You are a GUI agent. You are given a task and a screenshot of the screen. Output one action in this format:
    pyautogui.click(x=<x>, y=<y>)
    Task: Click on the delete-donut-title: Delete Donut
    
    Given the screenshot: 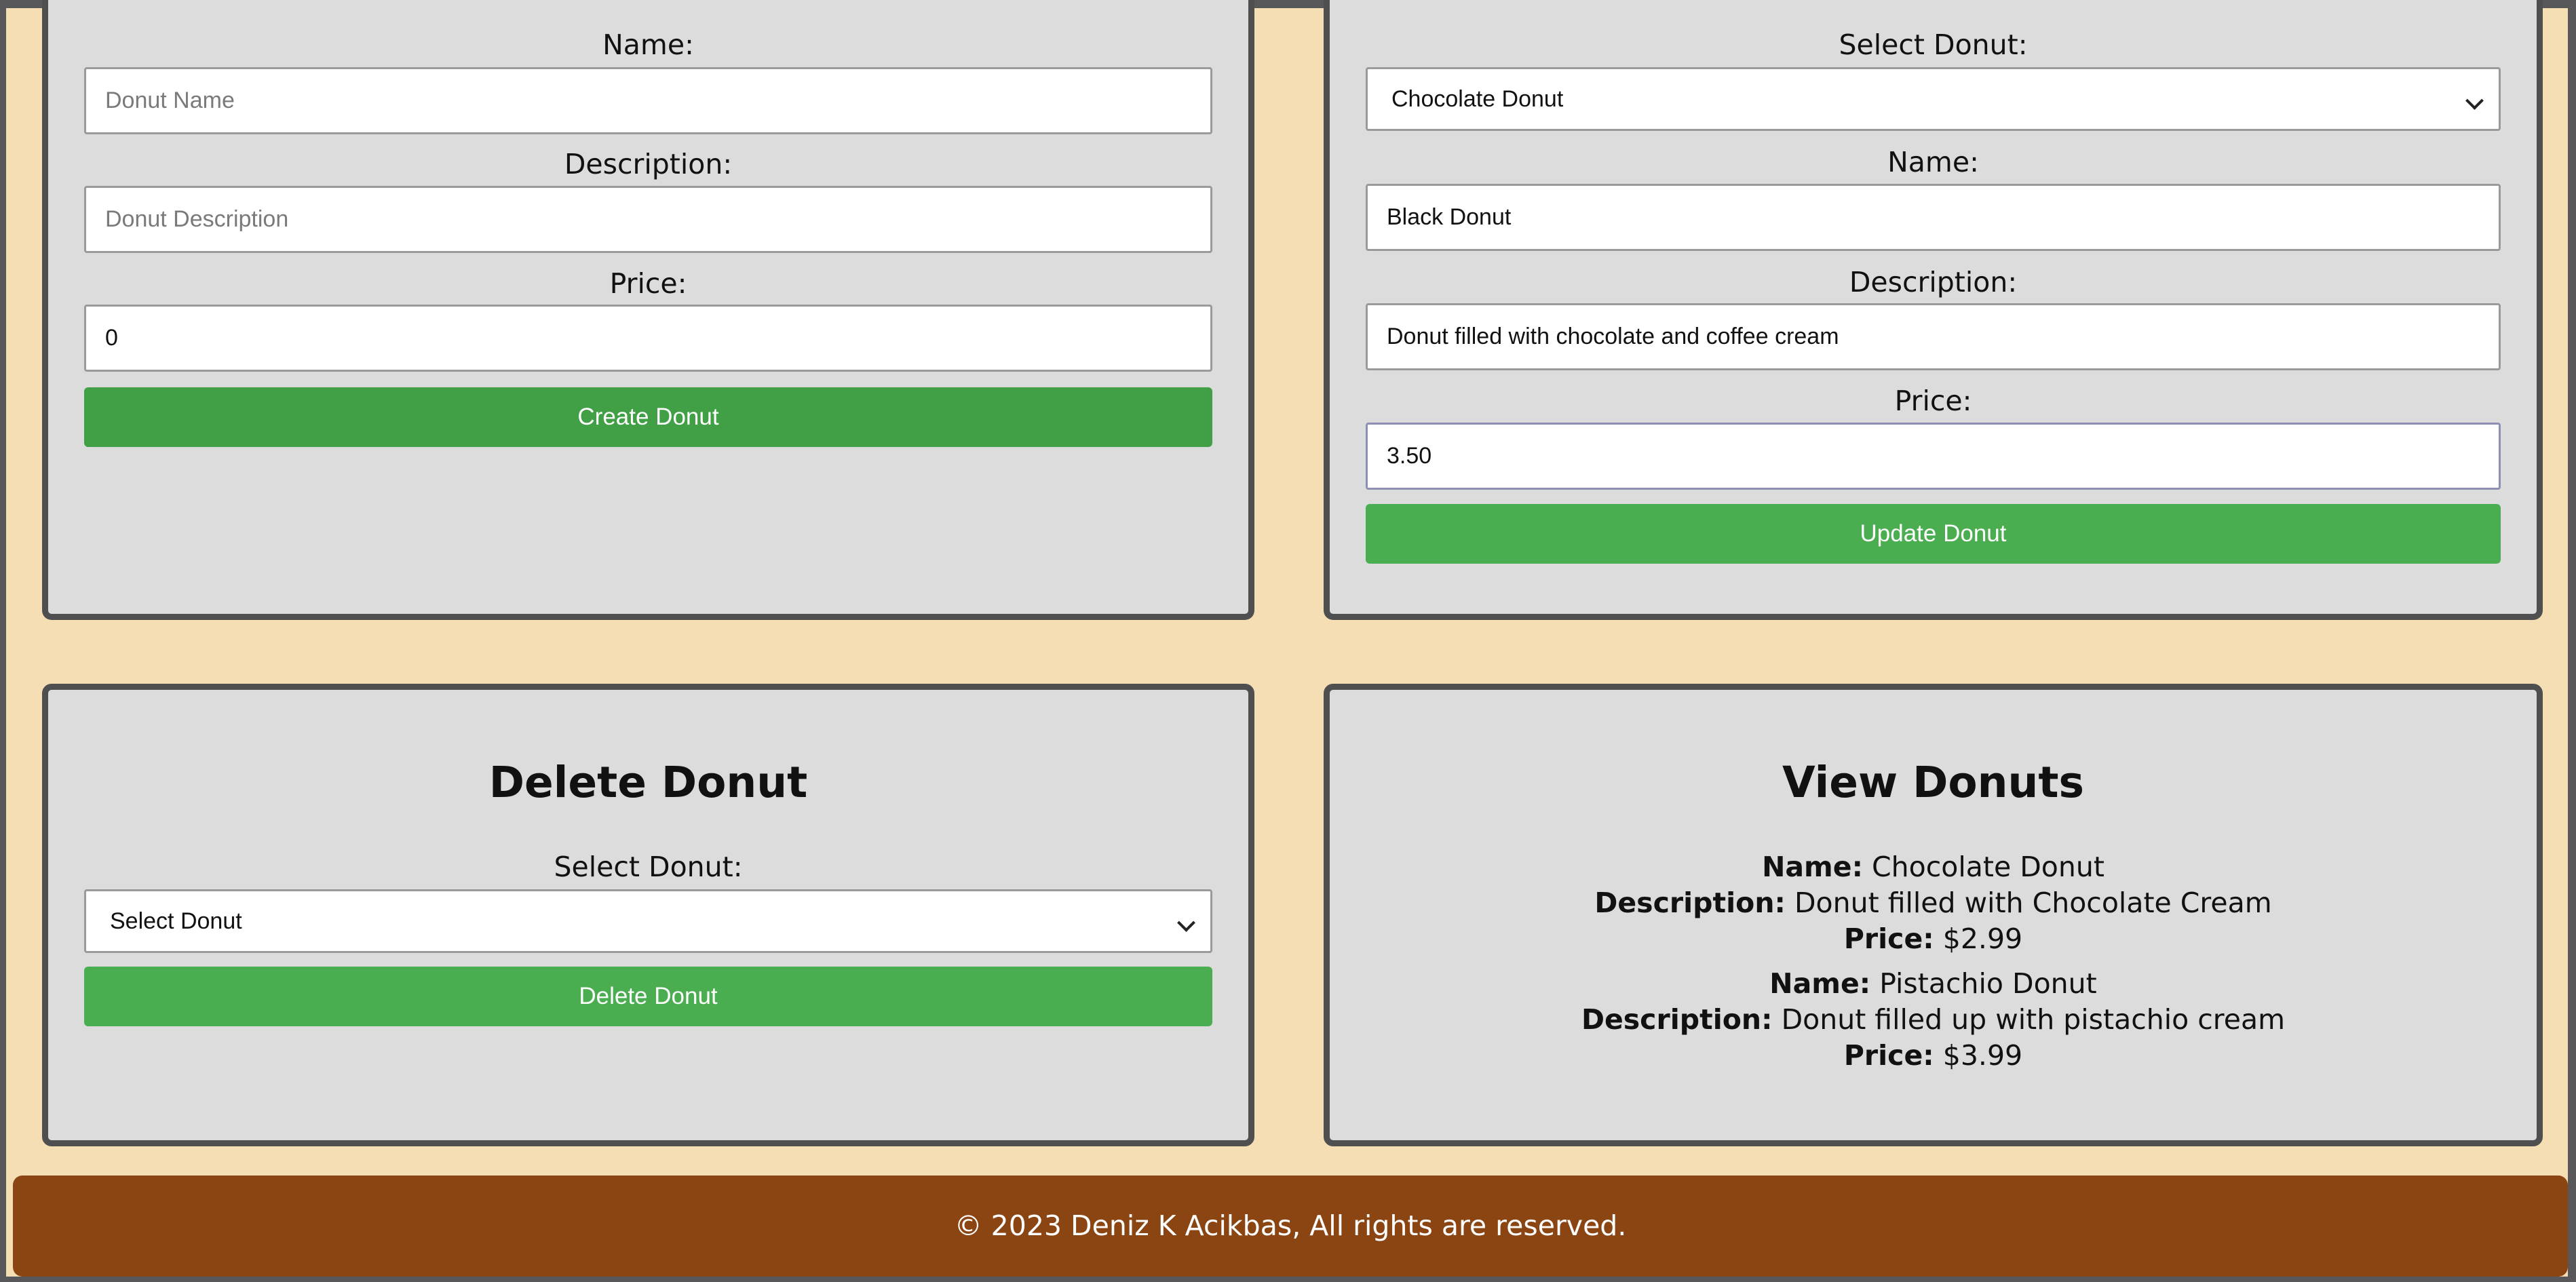 What is the action you would take?
    pyautogui.click(x=648, y=782)
    